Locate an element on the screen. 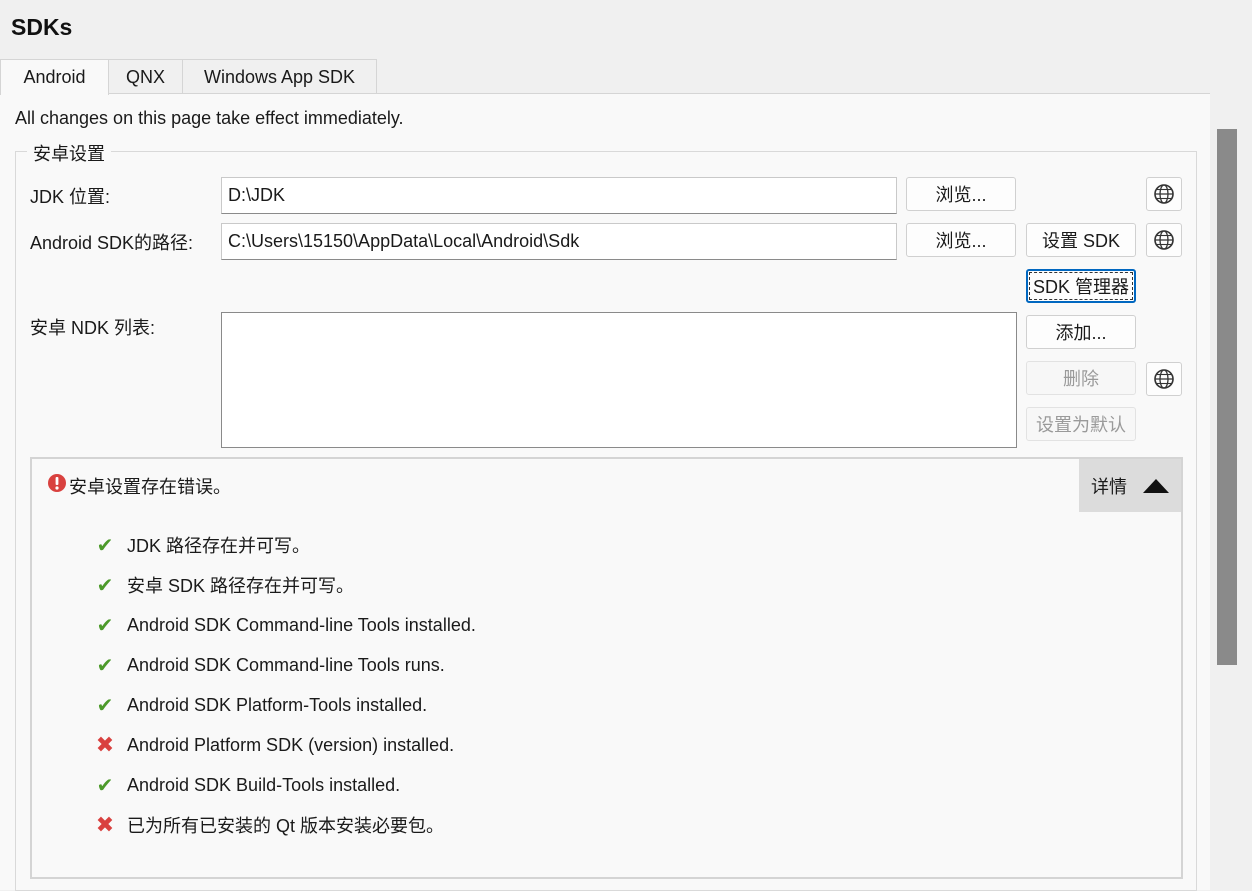 This screenshot has height=891, width=1252. page-title: SDKs is located at coordinates (42, 27).